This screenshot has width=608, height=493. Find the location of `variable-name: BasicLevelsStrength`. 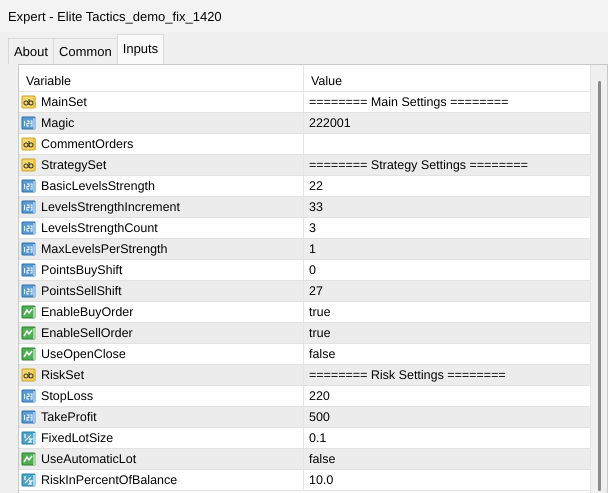

variable-name: BasicLevelsStrength is located at coordinates (98, 186).